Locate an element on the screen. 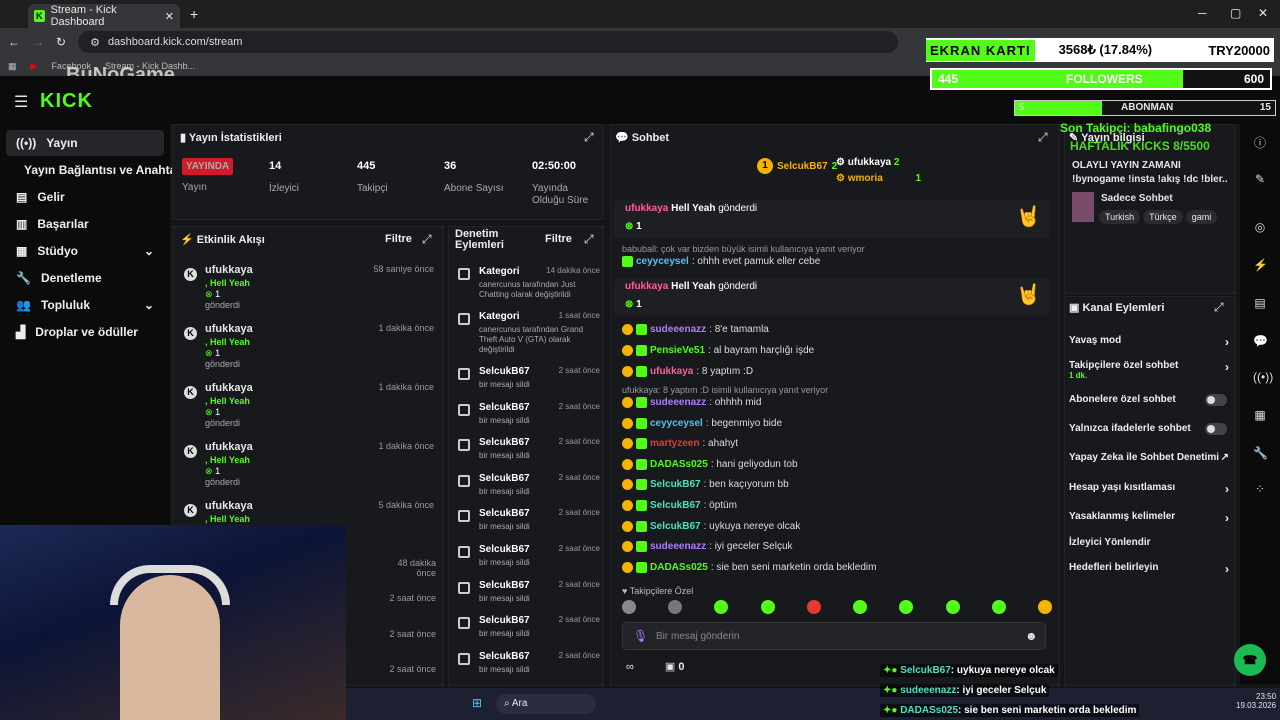 This screenshot has width=1280, height=720. channel-action-row: Hedefleri belirleyin › is located at coordinates (1149, 569).